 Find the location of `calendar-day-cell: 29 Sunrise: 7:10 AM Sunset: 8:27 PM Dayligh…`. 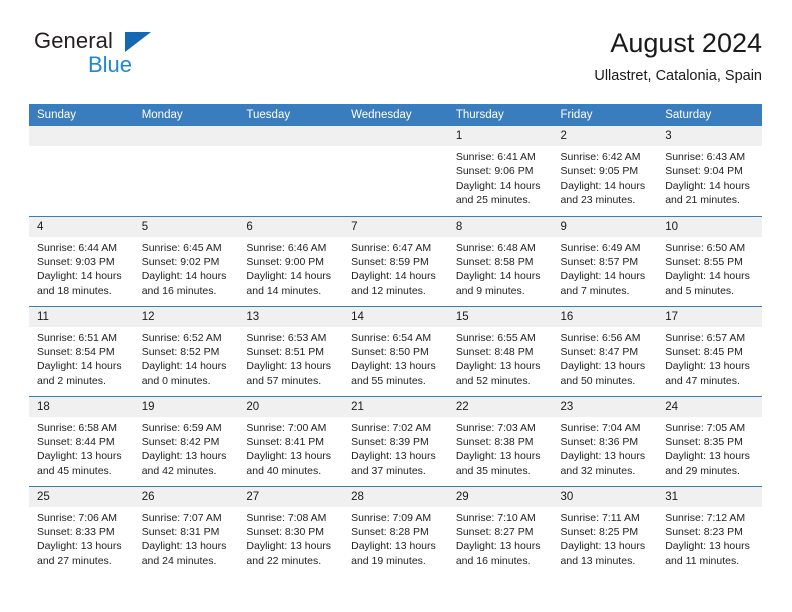

calendar-day-cell: 29 Sunrise: 7:10 AM Sunset: 8:27 PM Dayligh… is located at coordinates (500, 530).